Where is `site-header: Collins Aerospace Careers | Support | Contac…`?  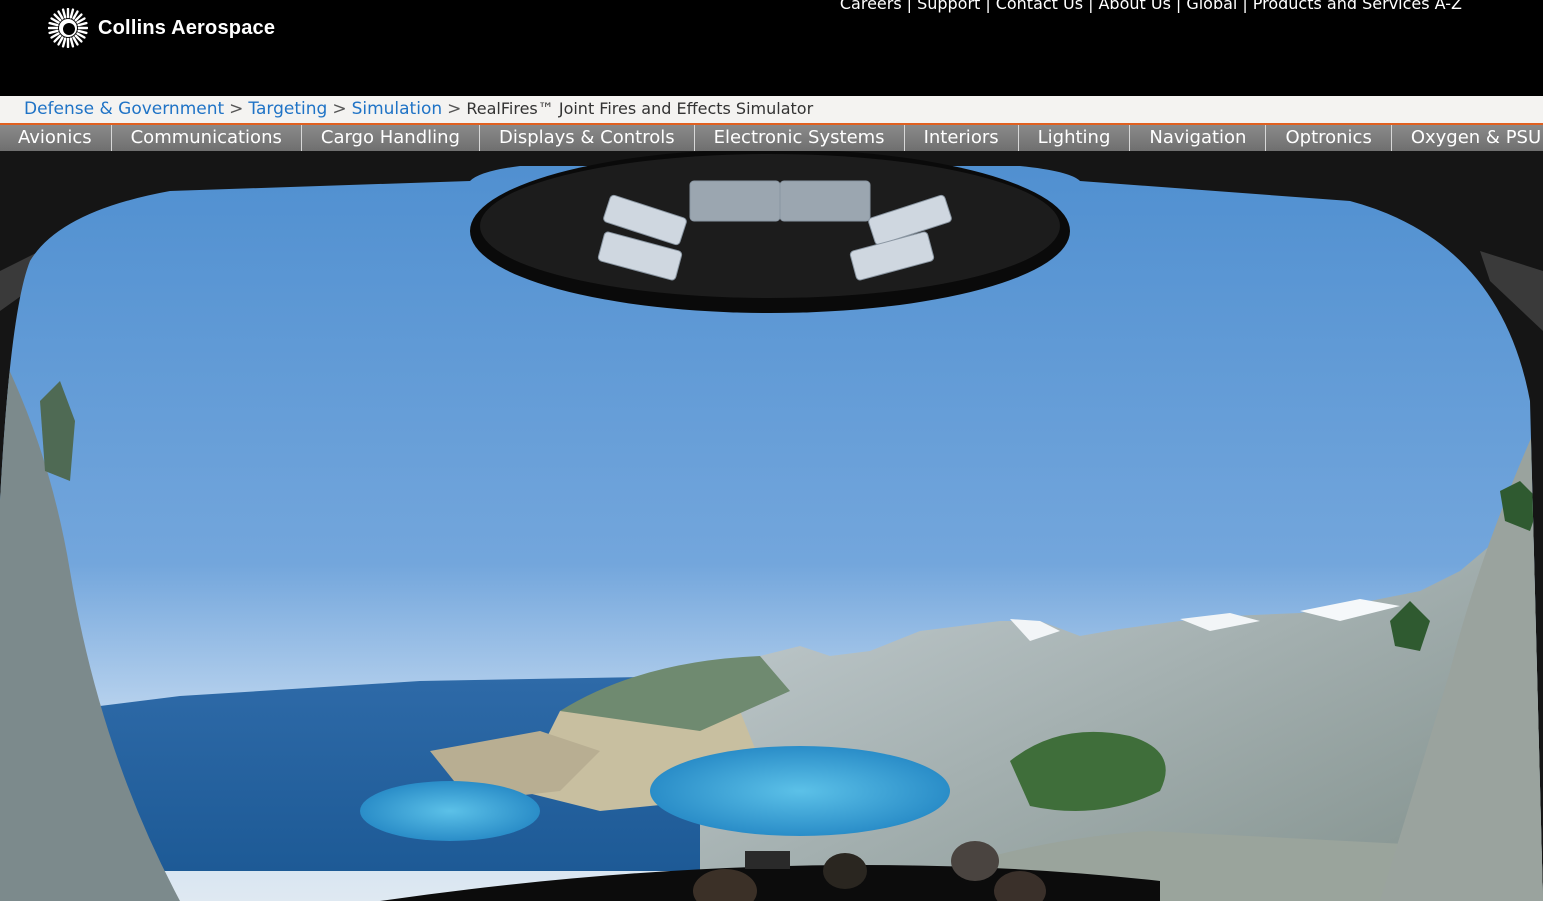 site-header: Collins Aerospace Careers | Support | Contac… is located at coordinates (771, 48).